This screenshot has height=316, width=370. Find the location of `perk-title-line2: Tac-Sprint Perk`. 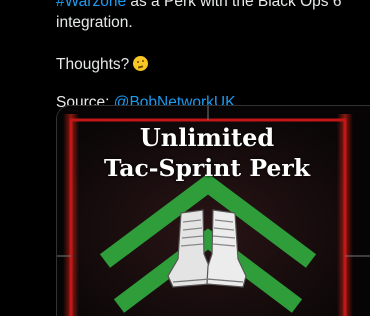

perk-title-line2: Tac-Sprint Perk is located at coordinates (206, 168).